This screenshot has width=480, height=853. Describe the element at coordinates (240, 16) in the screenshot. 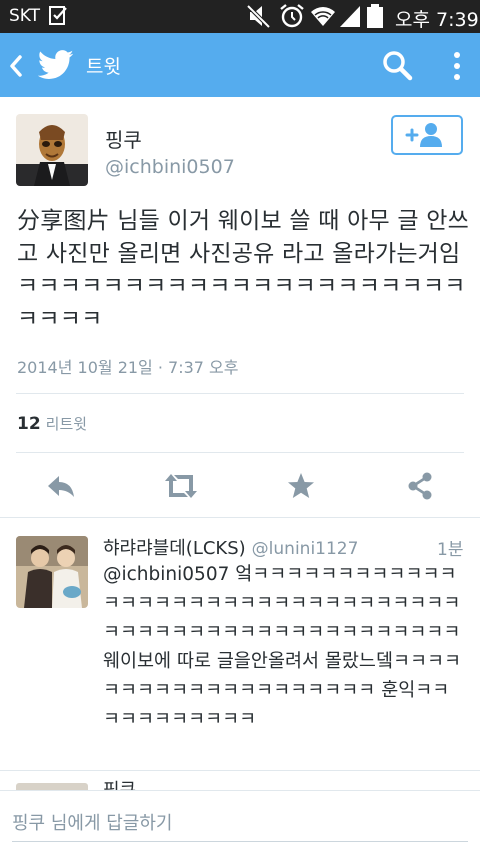

I see `status-bar: SKT 오후 7:39` at that location.